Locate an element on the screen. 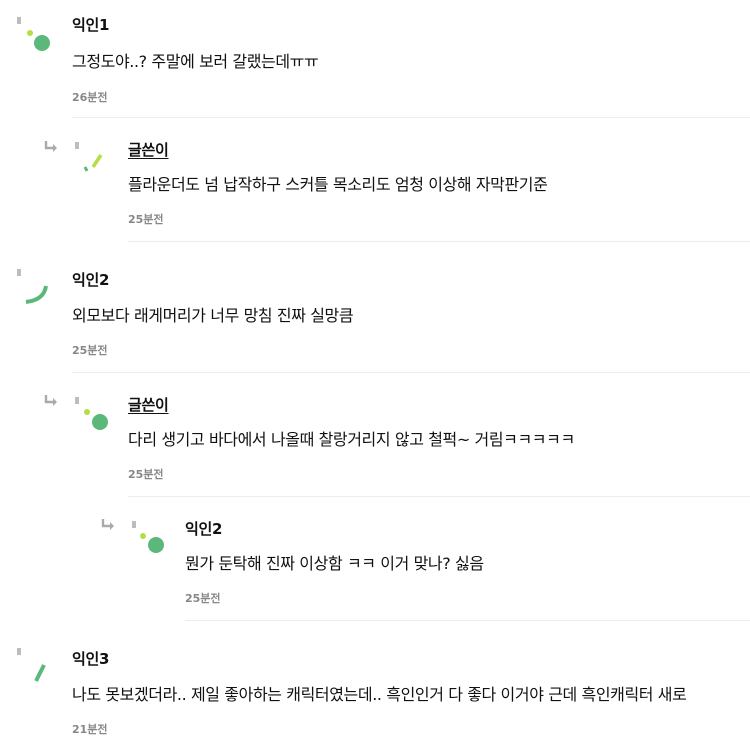 The width and height of the screenshot is (750, 744). comment-text: 뭔가 둔탁해 진짜 이상함 ㅋㅋ 이거 맞나? 싫음 is located at coordinates (334, 563).